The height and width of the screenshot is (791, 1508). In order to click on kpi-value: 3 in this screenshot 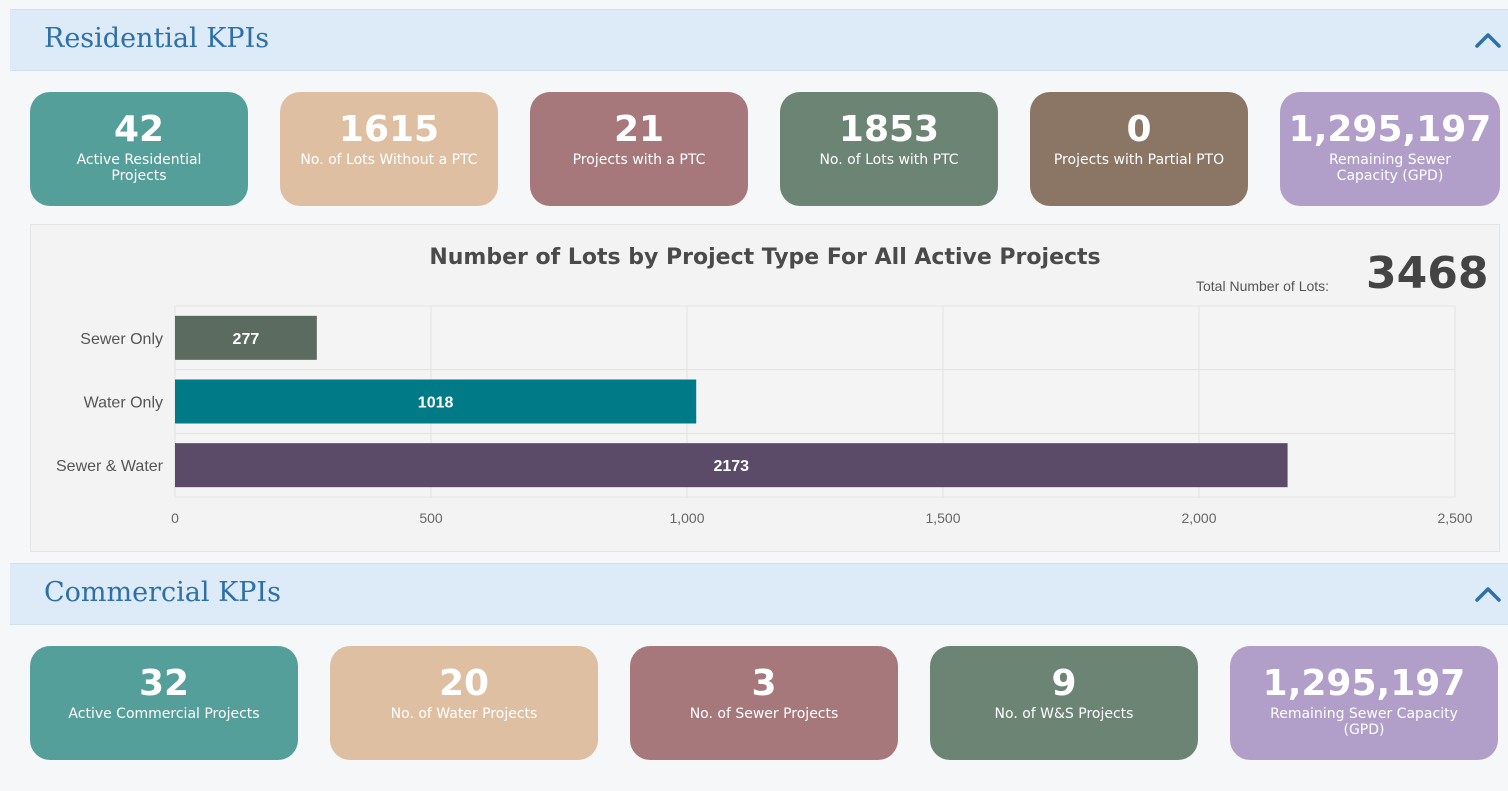, I will do `click(764, 683)`.